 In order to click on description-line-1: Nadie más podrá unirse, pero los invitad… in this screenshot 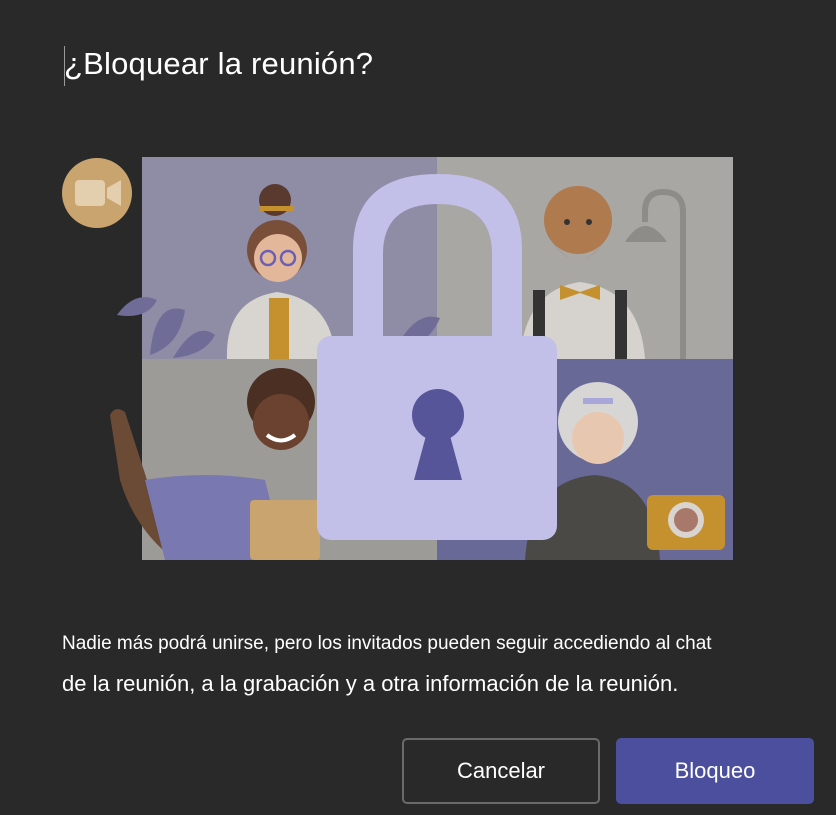, I will do `click(387, 643)`.